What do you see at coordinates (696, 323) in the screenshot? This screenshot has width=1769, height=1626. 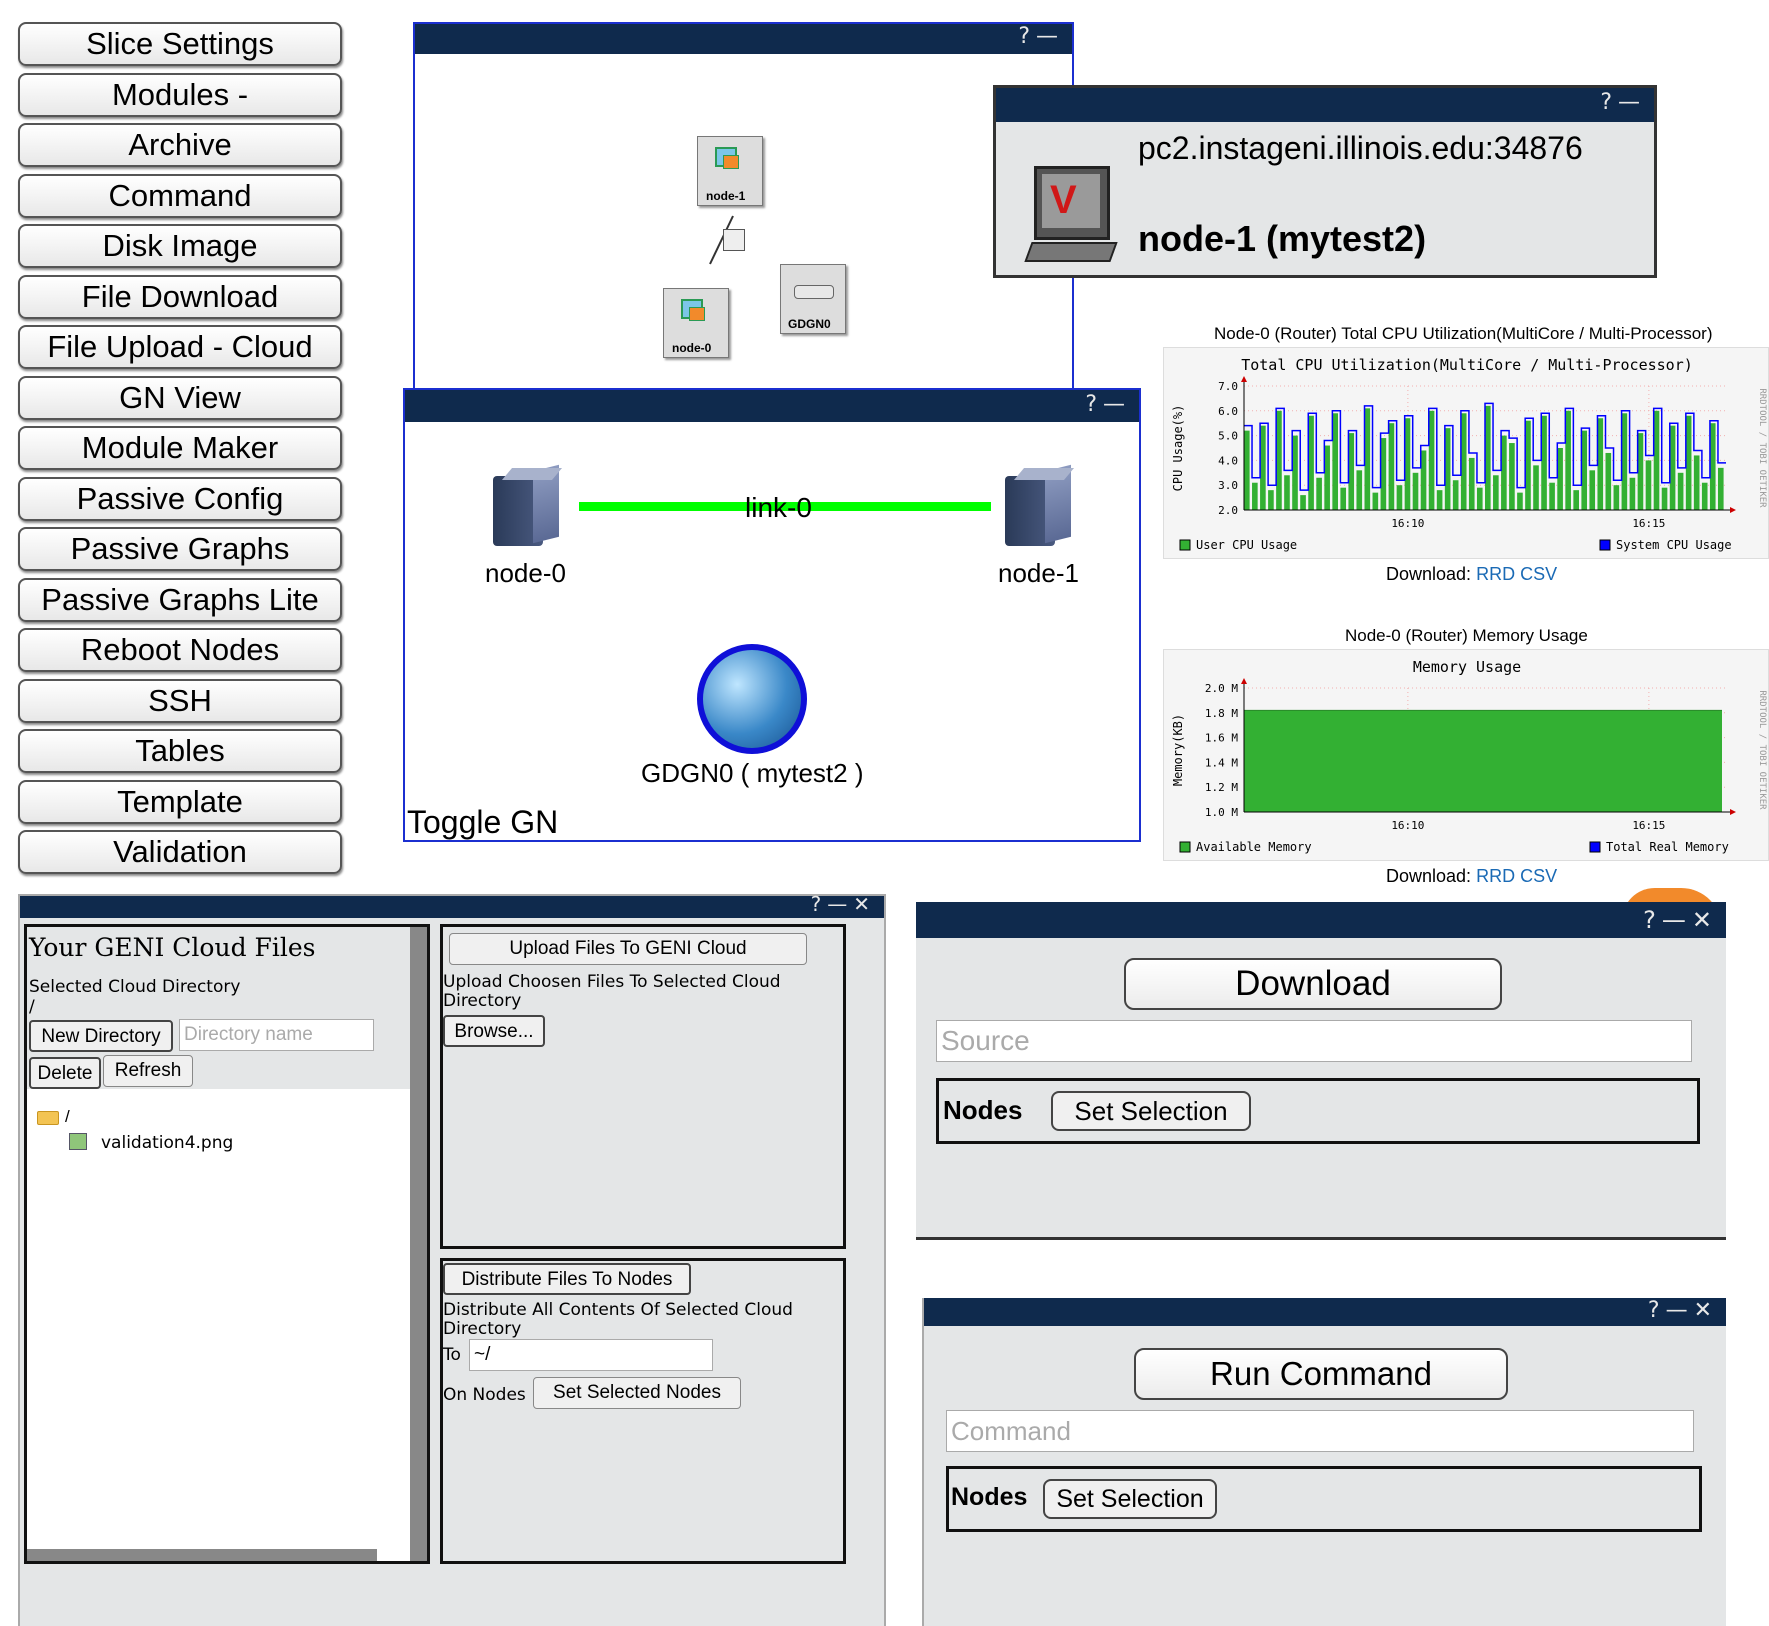 I see `topo-node-0: node-0` at bounding box center [696, 323].